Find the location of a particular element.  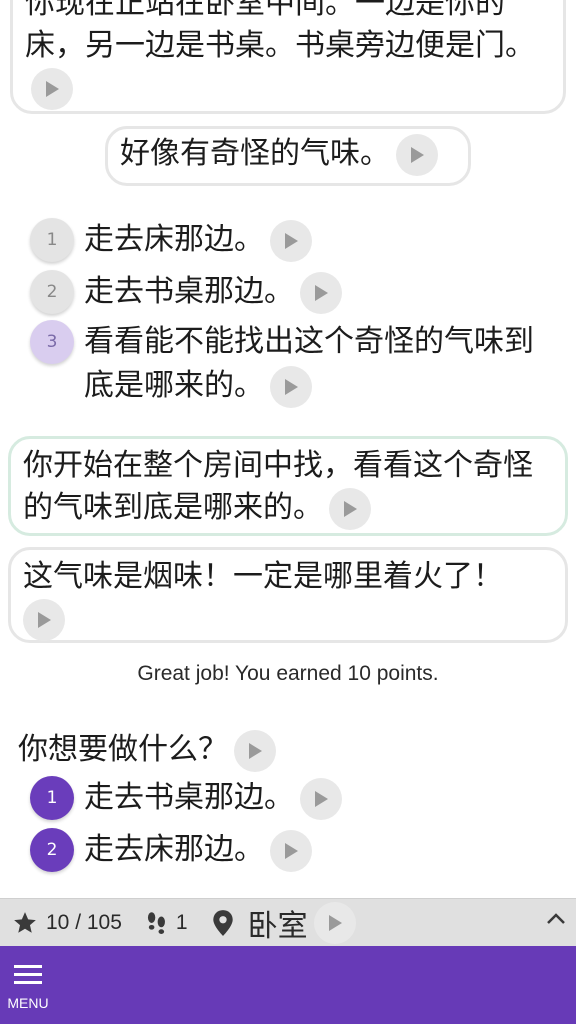

chevron-up-icon is located at coordinates (556, 918).